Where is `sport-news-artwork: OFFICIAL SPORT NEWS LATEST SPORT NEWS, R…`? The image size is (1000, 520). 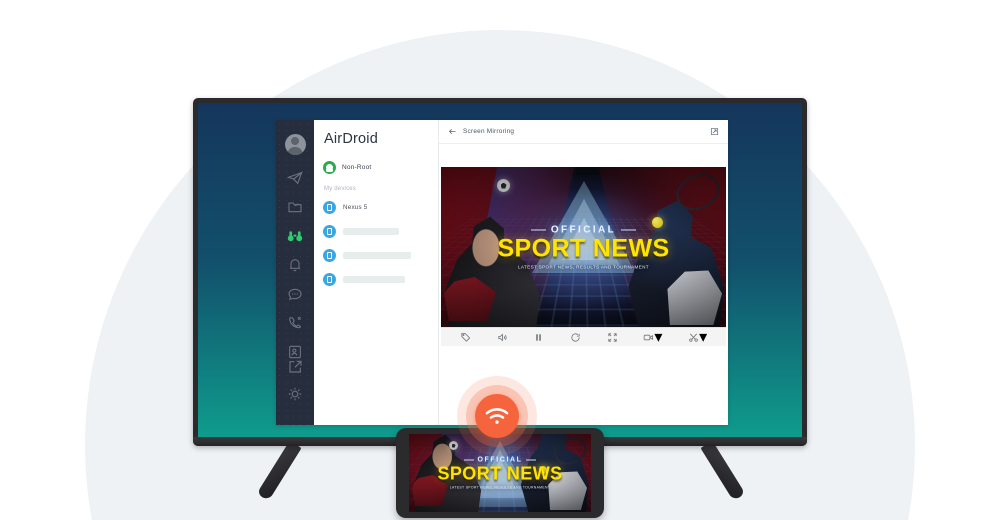
sport-news-artwork: OFFICIAL SPORT NEWS LATEST SPORT NEWS, R… is located at coordinates (583, 247).